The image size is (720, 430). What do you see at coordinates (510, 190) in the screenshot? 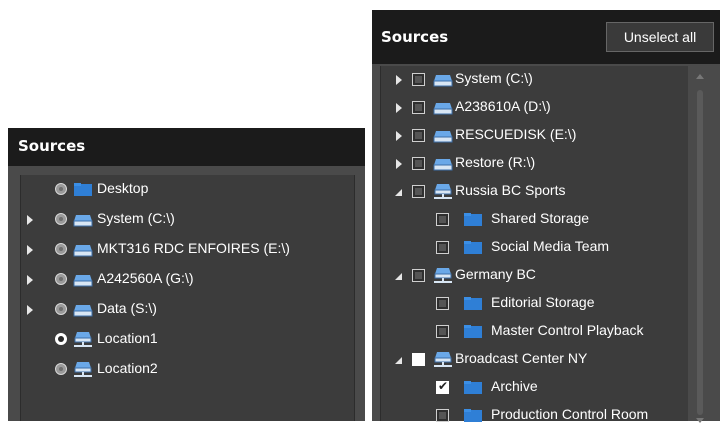
I see `tree-item-label: Russia BC Sports` at bounding box center [510, 190].